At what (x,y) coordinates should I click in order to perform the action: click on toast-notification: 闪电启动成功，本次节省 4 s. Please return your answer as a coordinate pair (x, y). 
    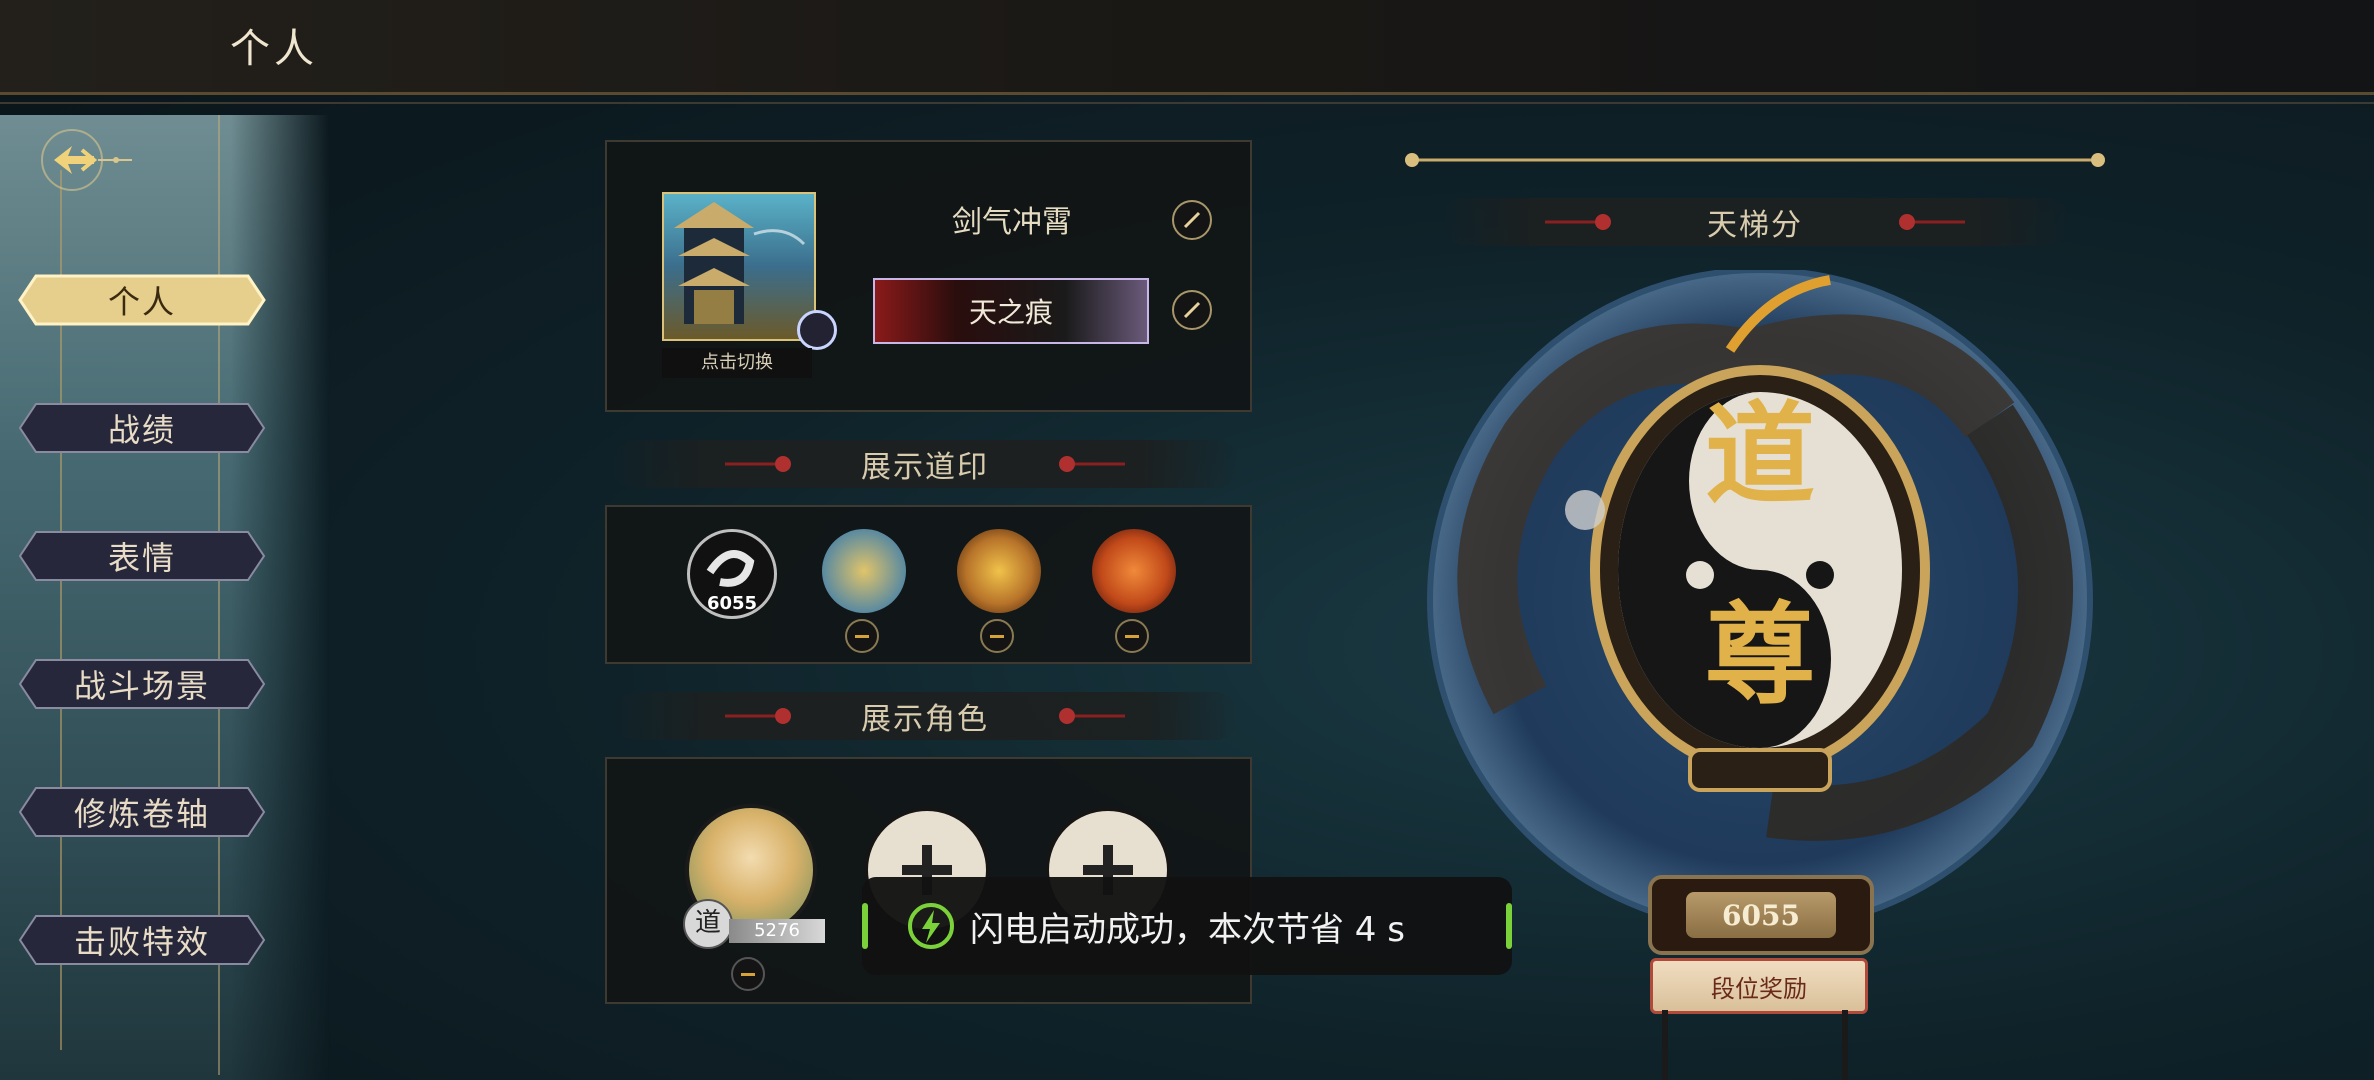
    Looking at the image, I should click on (1187, 926).